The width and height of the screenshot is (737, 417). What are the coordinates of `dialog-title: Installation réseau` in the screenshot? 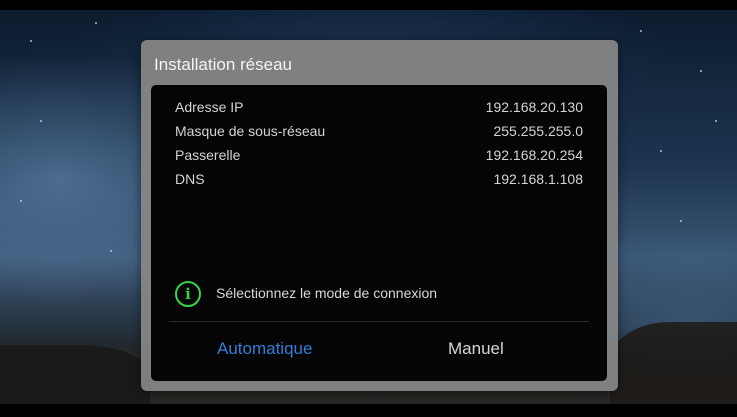 It's located at (223, 64).